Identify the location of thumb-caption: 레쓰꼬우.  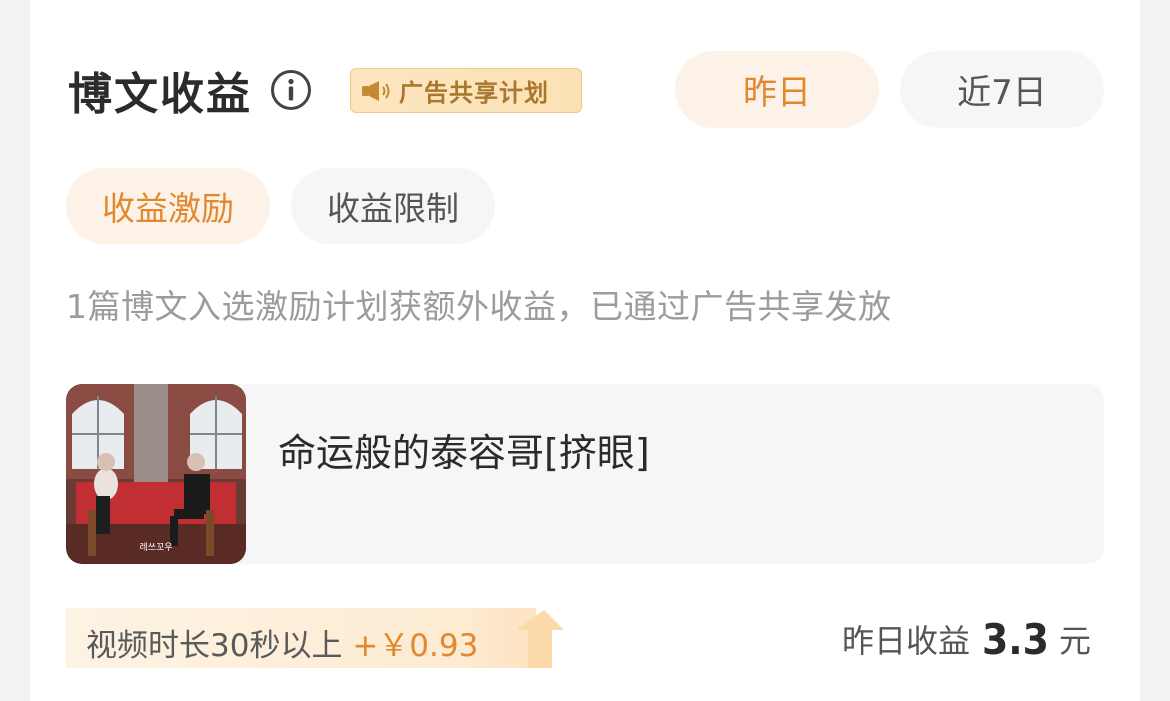
(155, 547).